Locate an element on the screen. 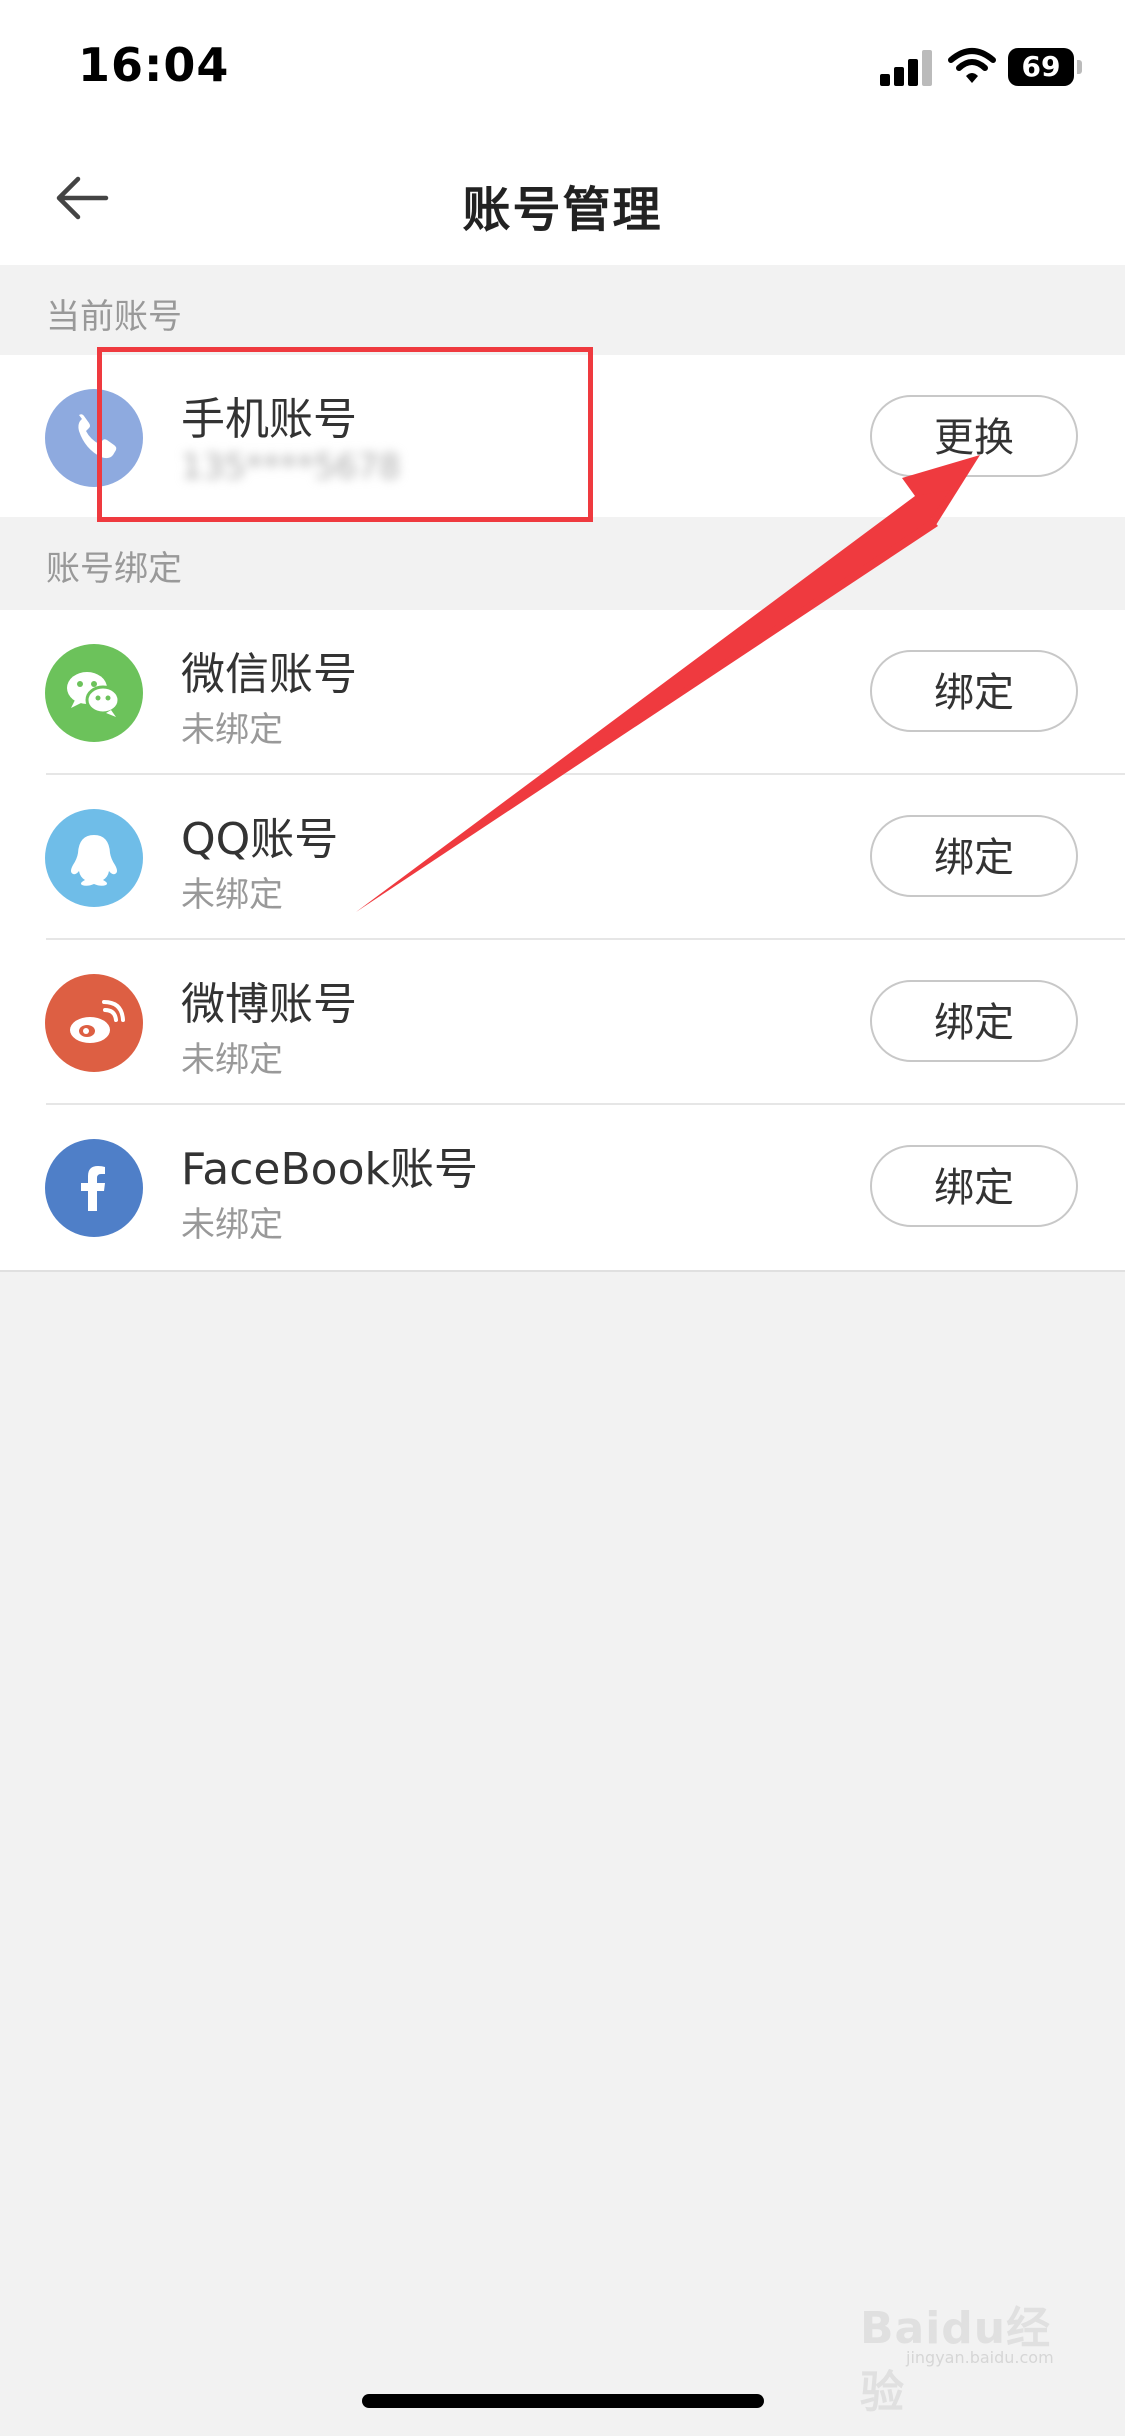 The image size is (1125, 2436). facebook-status: 未绑定 is located at coordinates (232, 1225).